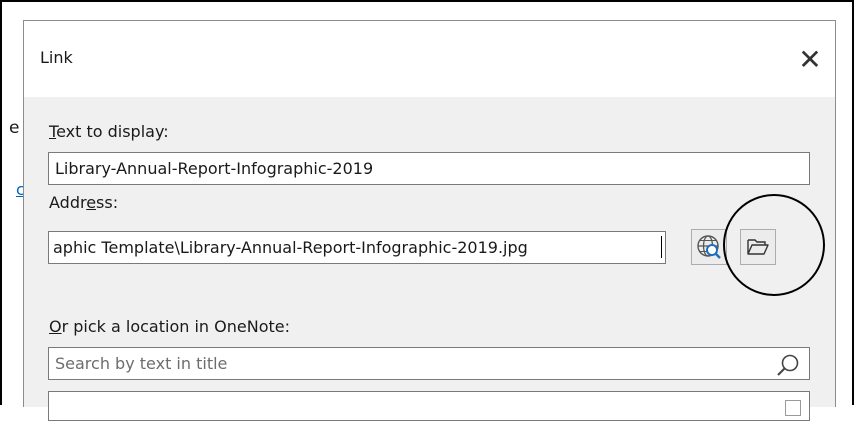  Describe the element at coordinates (56, 57) in the screenshot. I see `dialog-title: Link` at that location.